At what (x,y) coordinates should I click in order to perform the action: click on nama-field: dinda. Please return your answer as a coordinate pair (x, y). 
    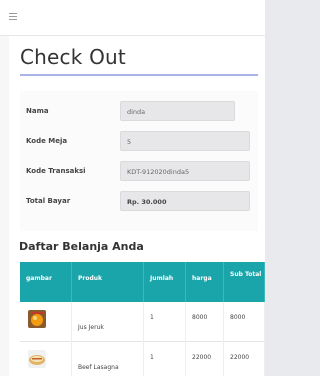
    Looking at the image, I should click on (177, 111).